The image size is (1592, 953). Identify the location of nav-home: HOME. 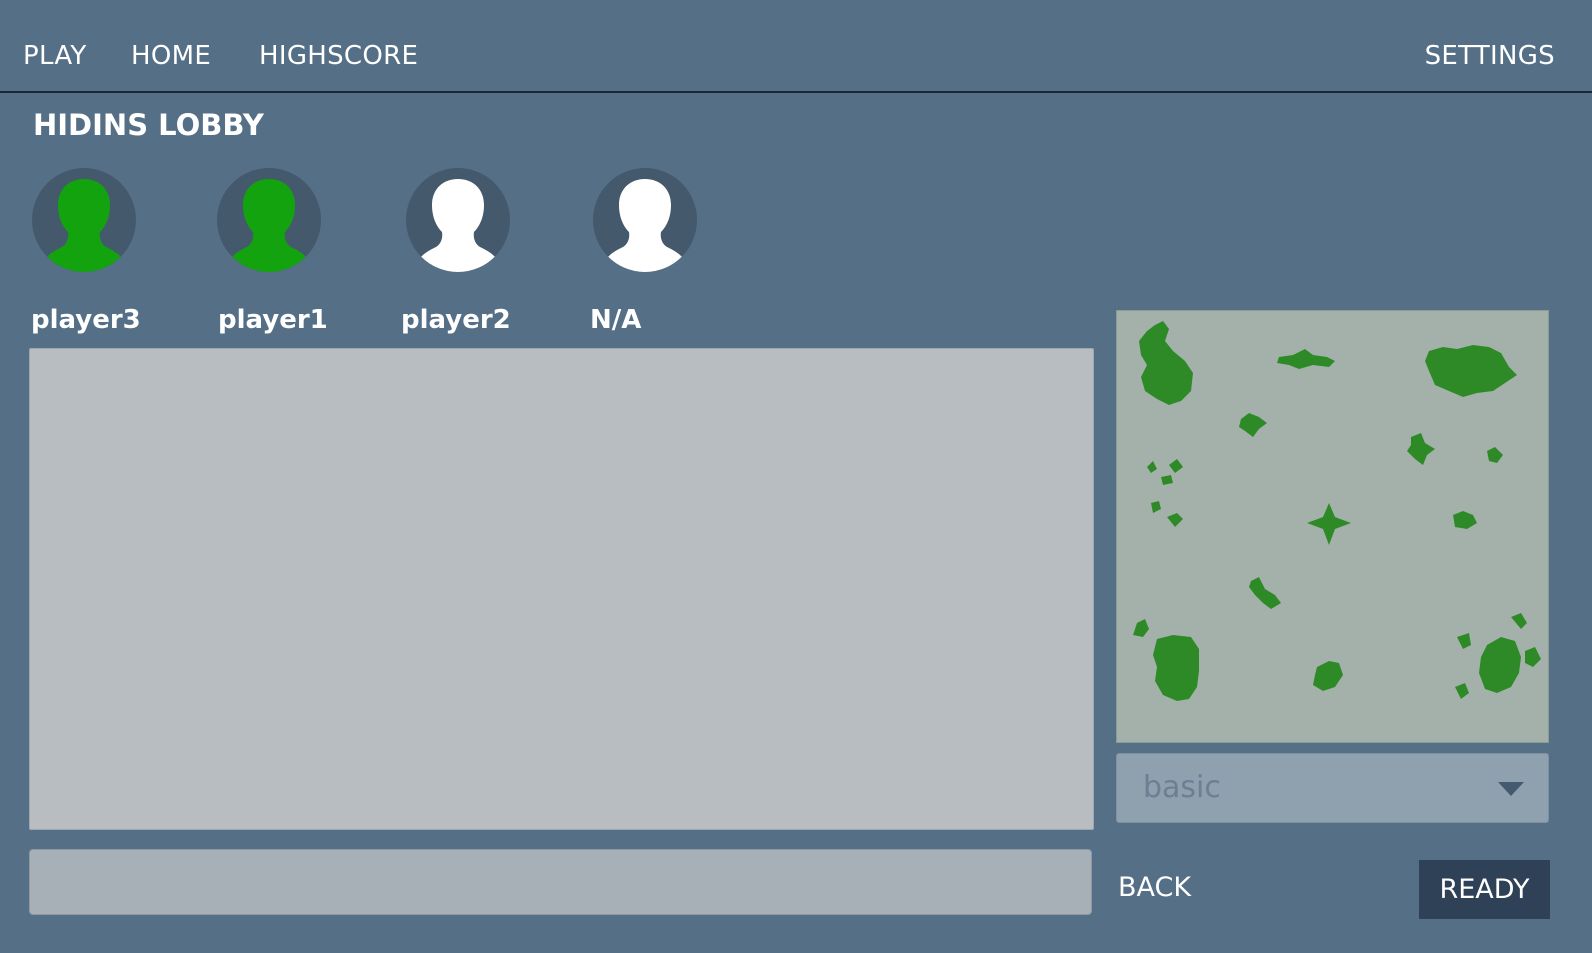
(171, 56).